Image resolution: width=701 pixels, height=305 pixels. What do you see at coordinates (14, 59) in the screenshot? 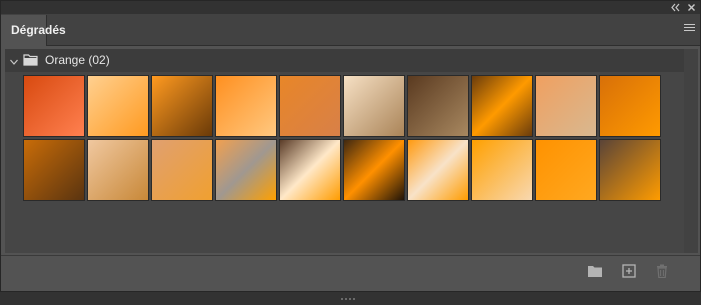
I see `chevron-down-icon` at bounding box center [14, 59].